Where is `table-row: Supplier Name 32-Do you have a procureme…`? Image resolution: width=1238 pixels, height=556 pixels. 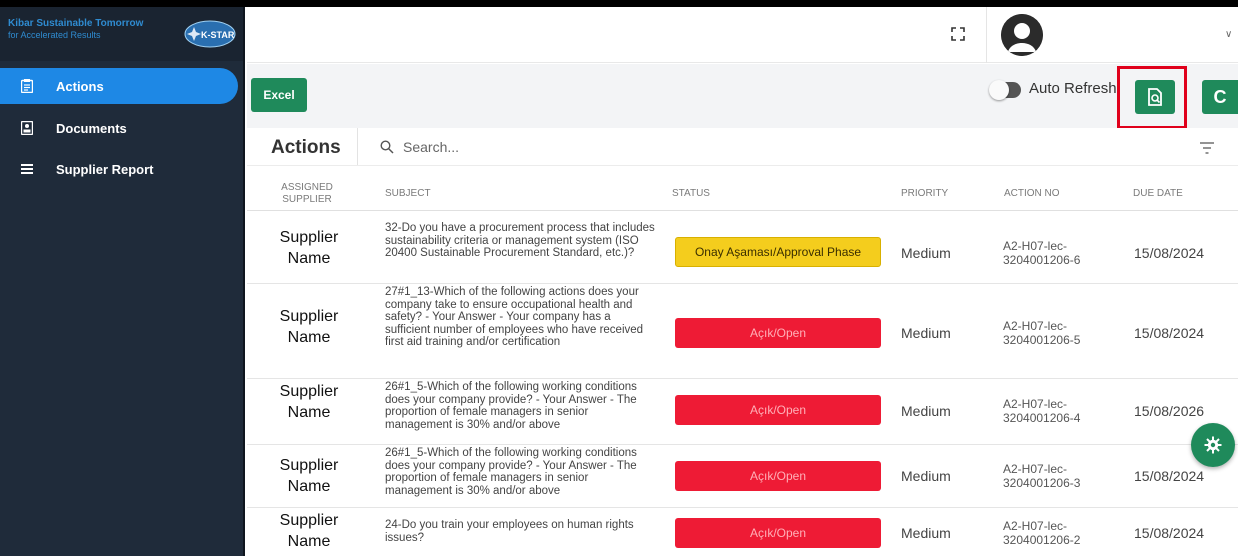
table-row: Supplier Name 32-Do you have a procureme… is located at coordinates (742, 247).